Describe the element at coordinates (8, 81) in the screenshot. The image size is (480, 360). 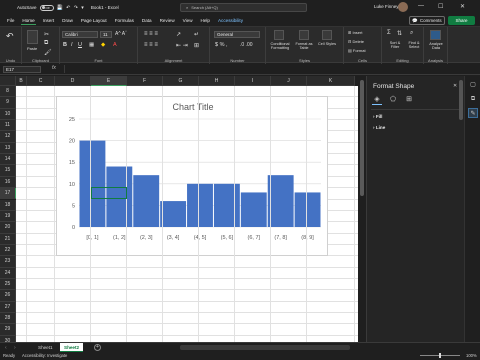
I see `select-all-corner` at that location.